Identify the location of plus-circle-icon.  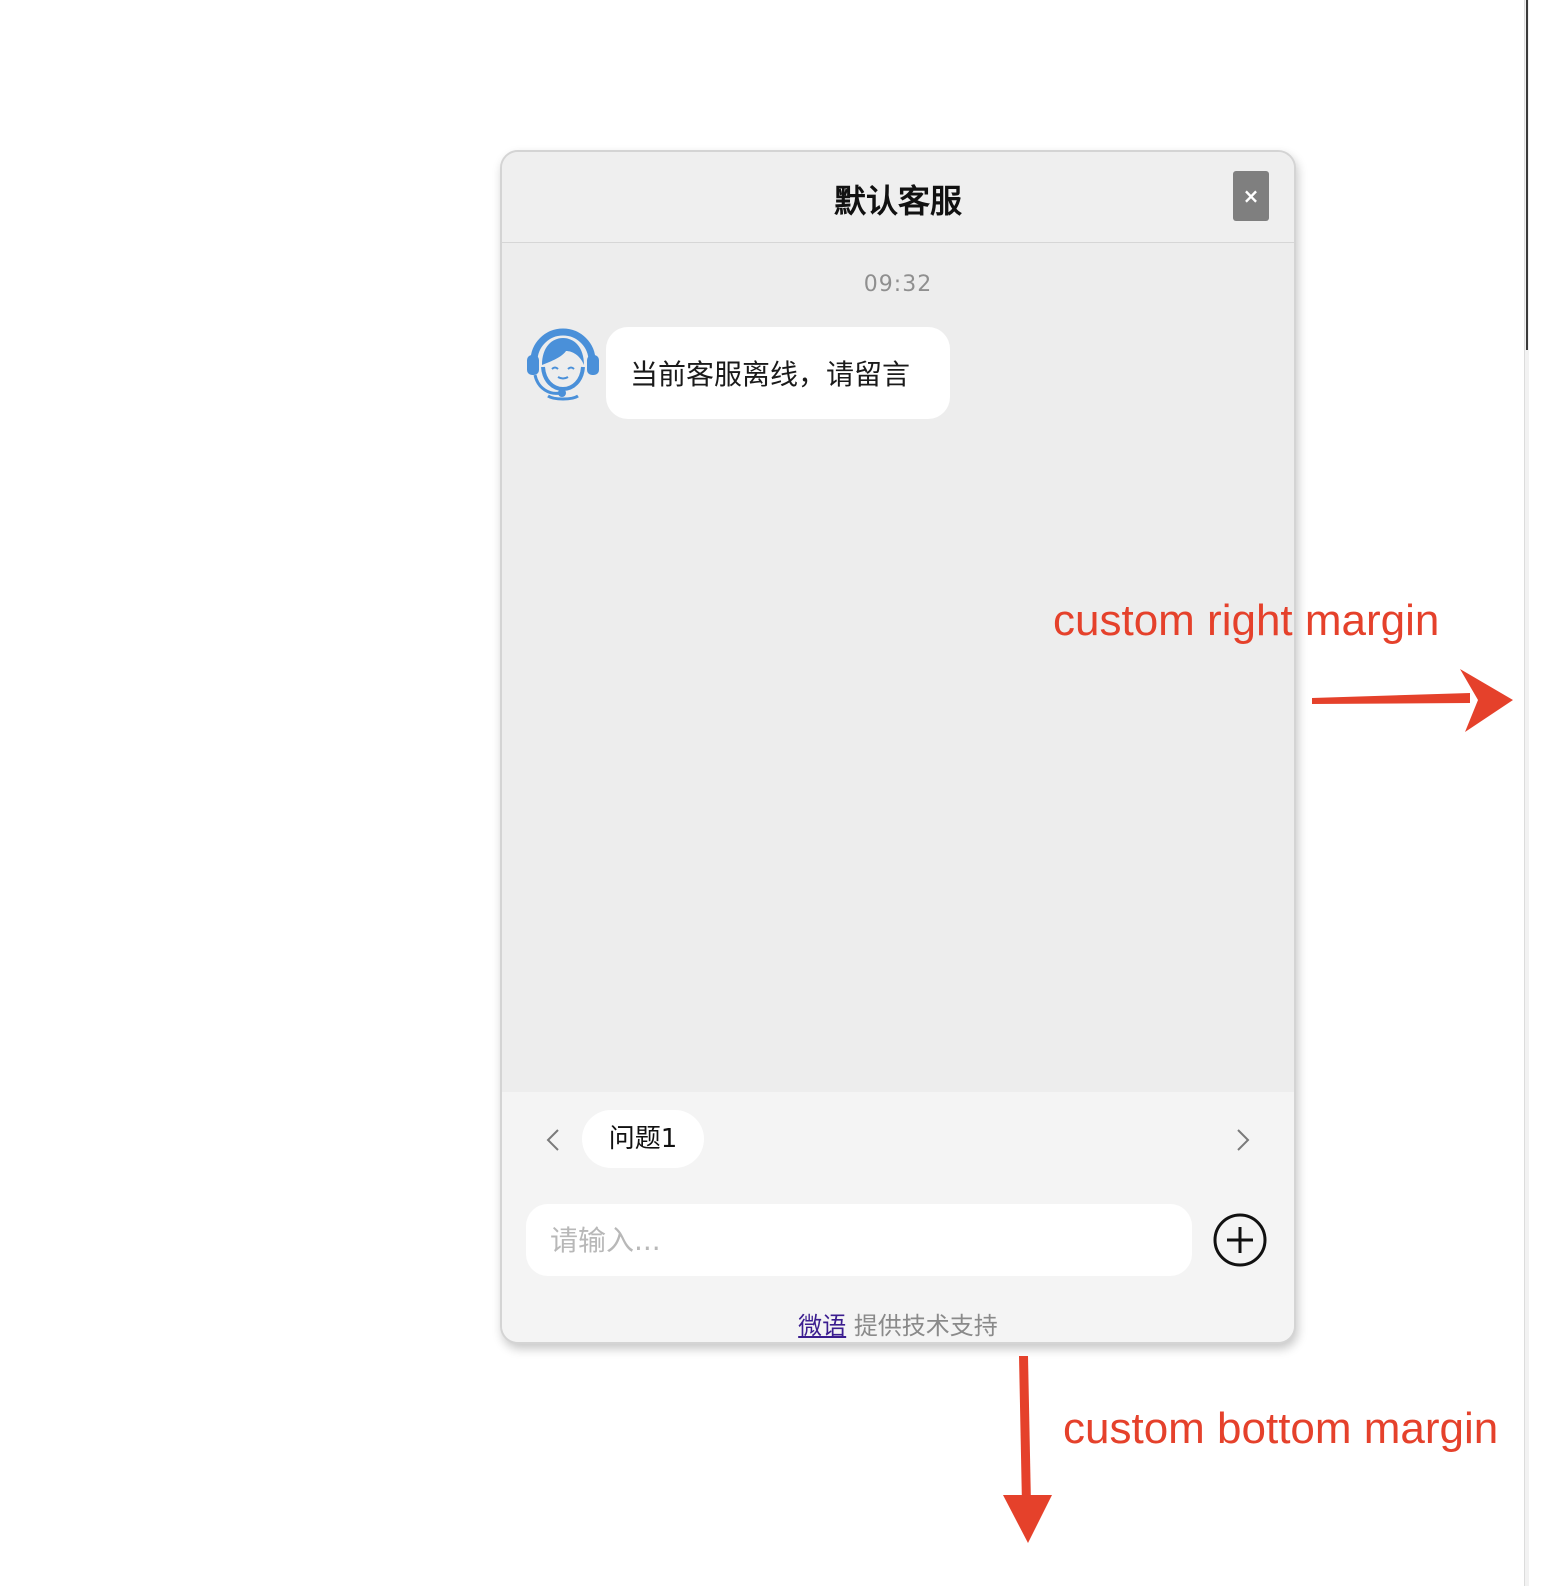
(1240, 1240).